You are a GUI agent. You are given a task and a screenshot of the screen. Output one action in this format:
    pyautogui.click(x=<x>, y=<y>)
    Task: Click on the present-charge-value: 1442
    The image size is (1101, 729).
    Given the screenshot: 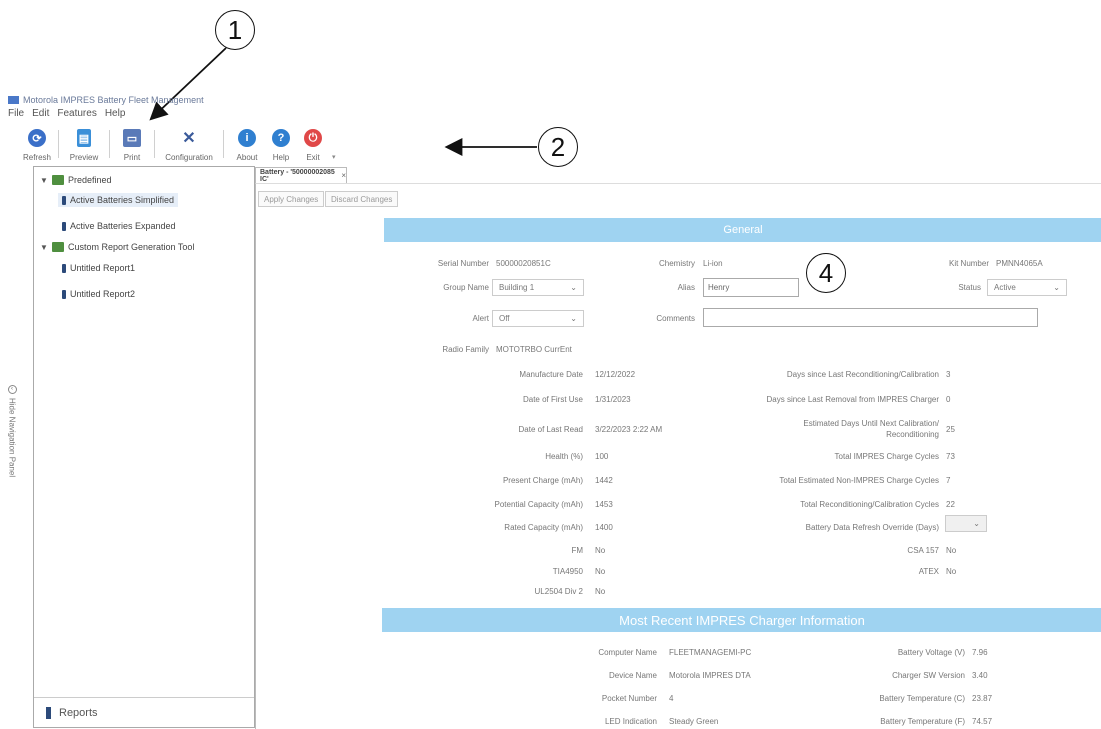 What is the action you would take?
    pyautogui.click(x=604, y=480)
    